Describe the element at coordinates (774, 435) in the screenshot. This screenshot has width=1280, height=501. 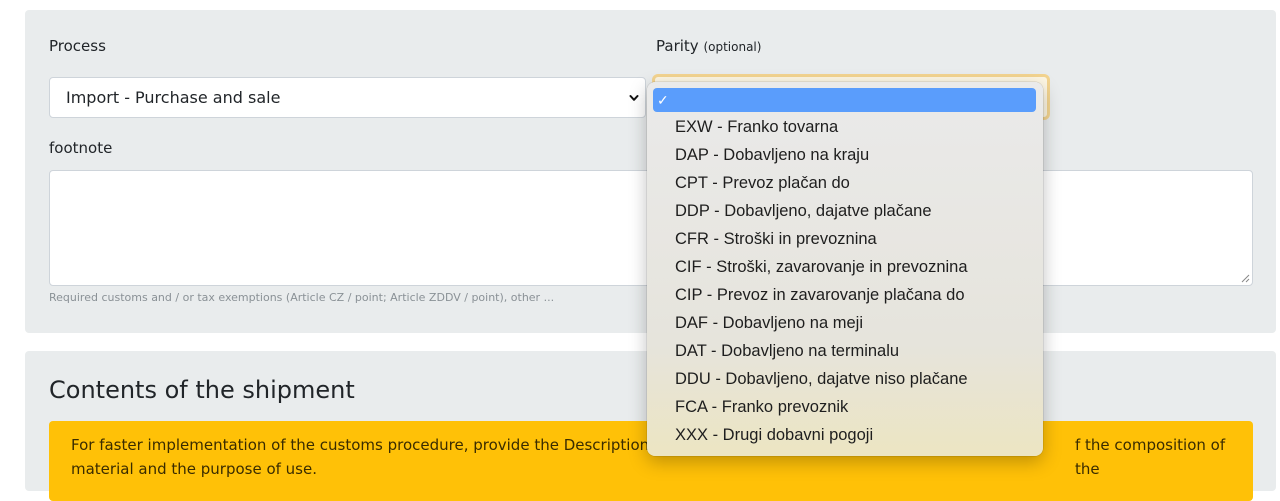
I see `parity-option: XXX - Drugi dobavni pogoji` at that location.